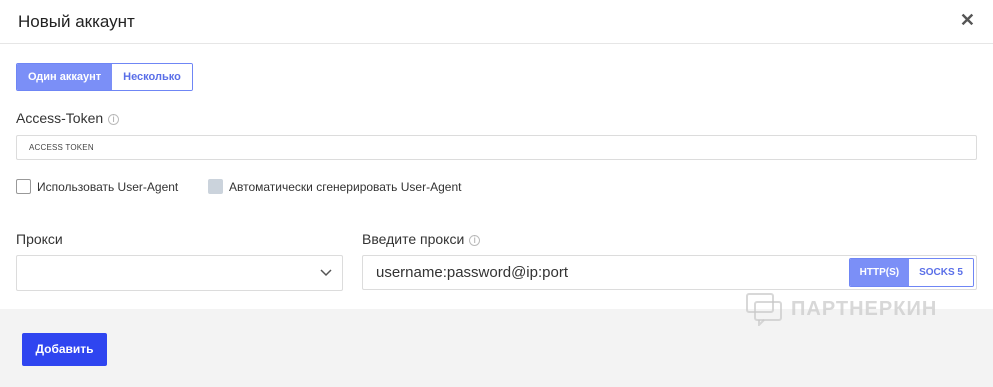 Image resolution: width=993 pixels, height=387 pixels. I want to click on use-user-agent-checkbox: Использовать User-Agent, so click(97, 186).